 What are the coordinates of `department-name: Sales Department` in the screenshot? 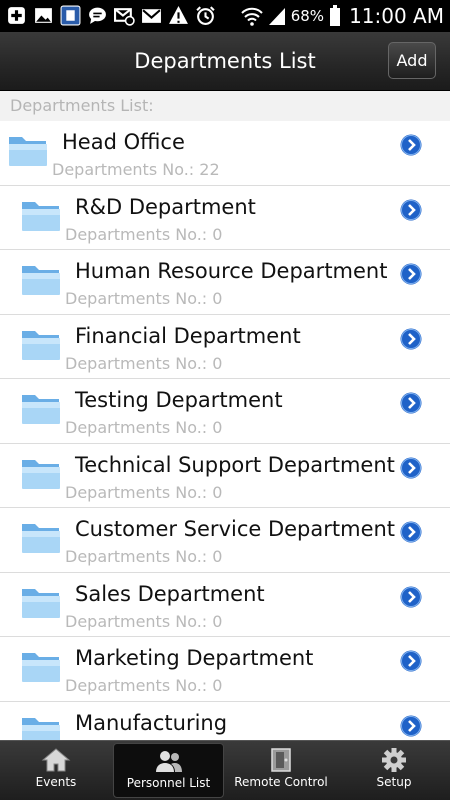 It's located at (170, 593).